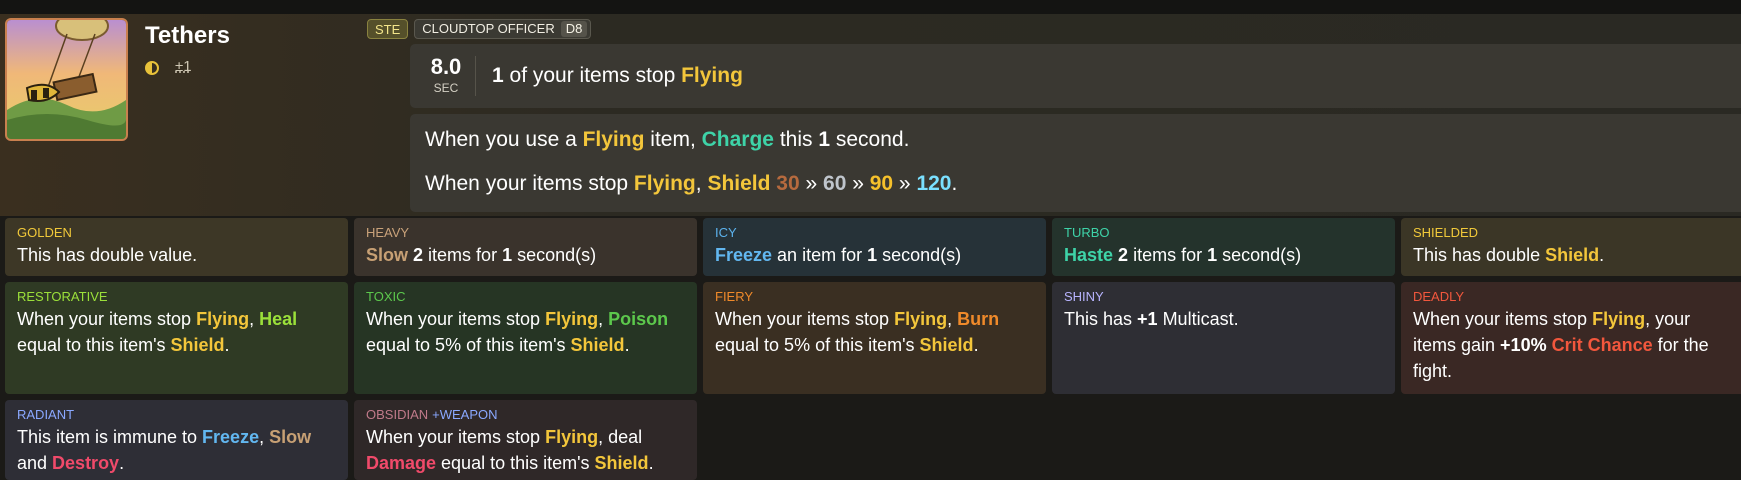  Describe the element at coordinates (388, 232) in the screenshot. I see `enchant-name: HEAVY` at that location.